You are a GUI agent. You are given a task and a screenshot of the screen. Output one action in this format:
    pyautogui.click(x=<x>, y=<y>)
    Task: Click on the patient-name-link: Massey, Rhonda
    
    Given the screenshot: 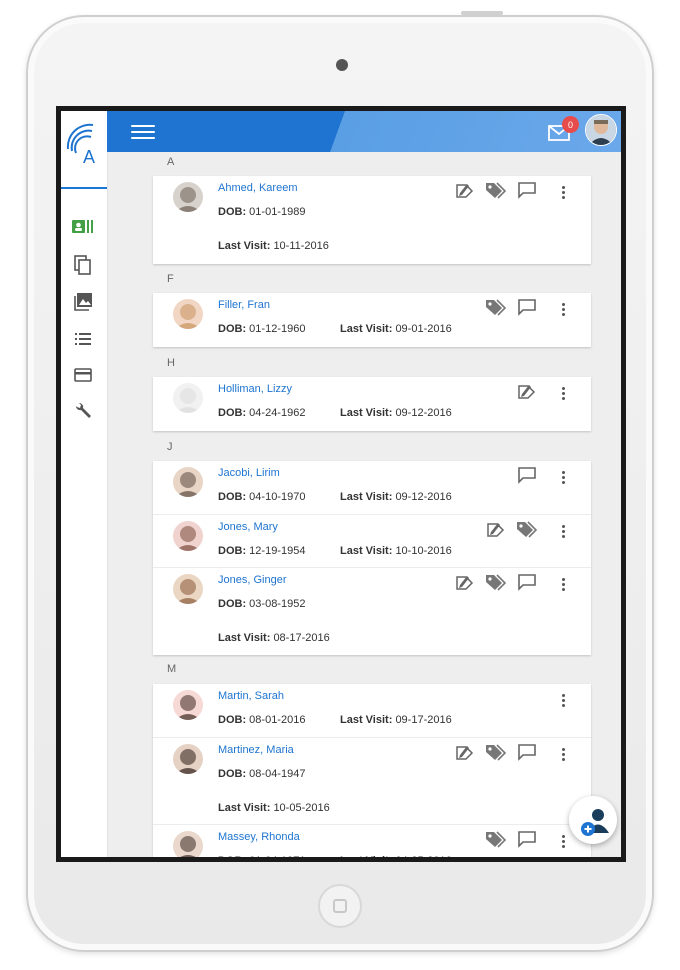 What is the action you would take?
    pyautogui.click(x=259, y=837)
    